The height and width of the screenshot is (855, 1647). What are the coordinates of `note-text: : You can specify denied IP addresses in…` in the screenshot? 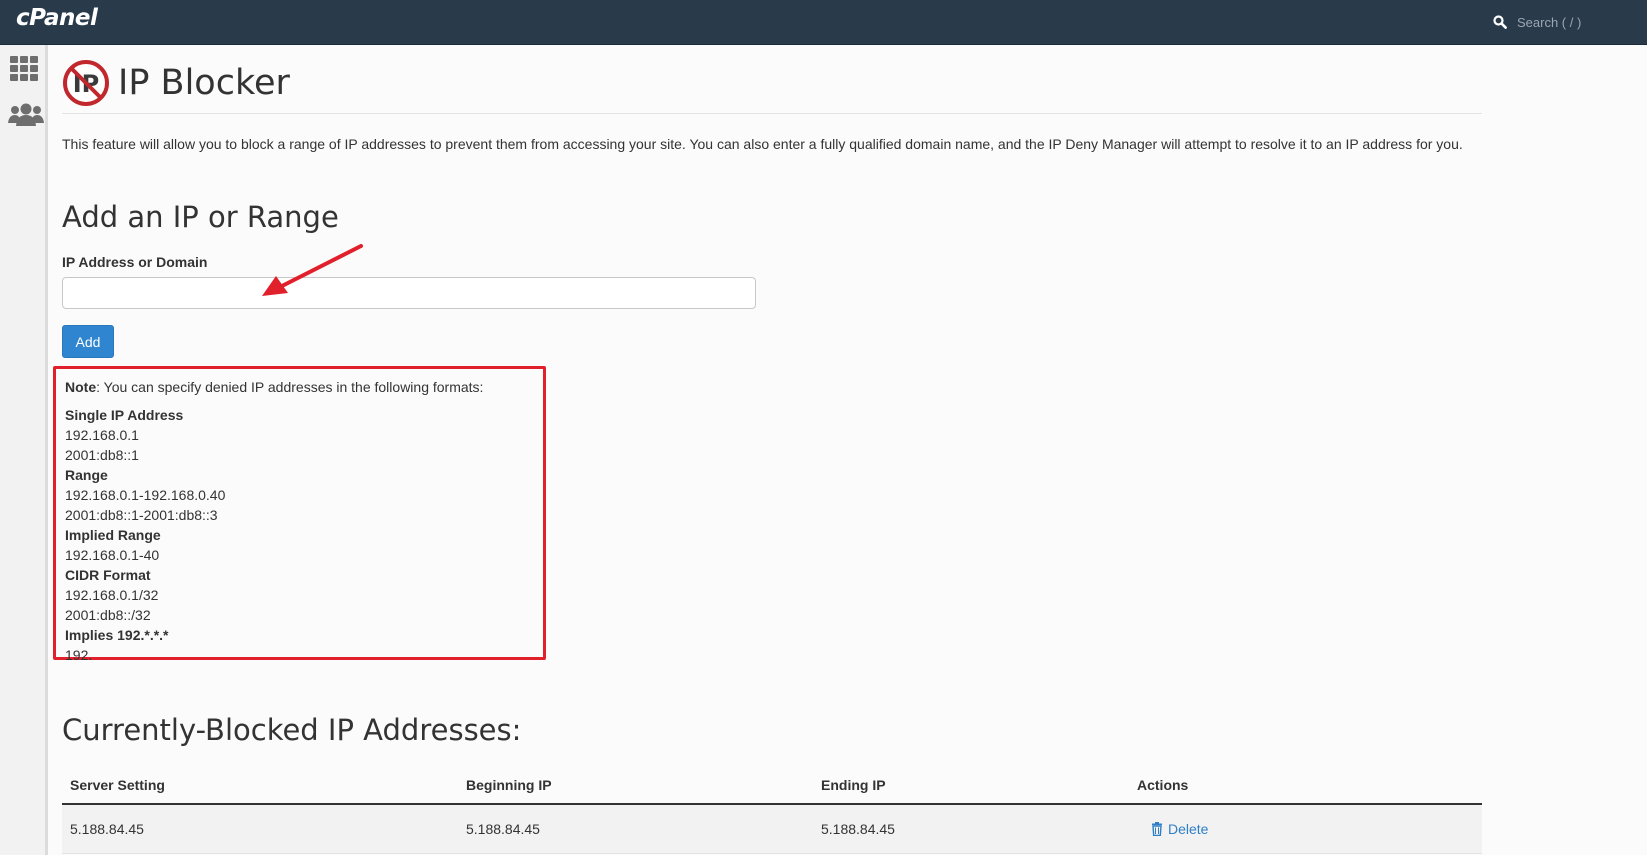 It's located at (290, 387).